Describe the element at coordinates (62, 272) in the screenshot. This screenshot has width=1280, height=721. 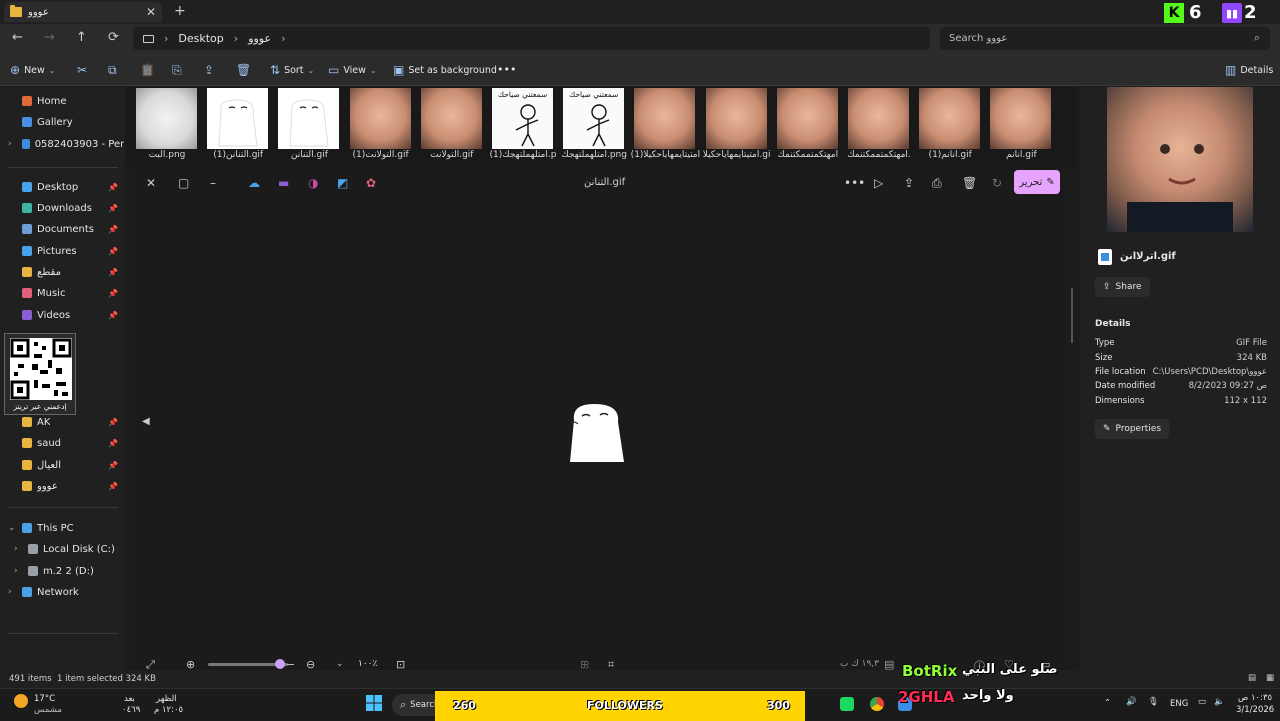
I see `sidebar-item: مقطع 📌` at that location.